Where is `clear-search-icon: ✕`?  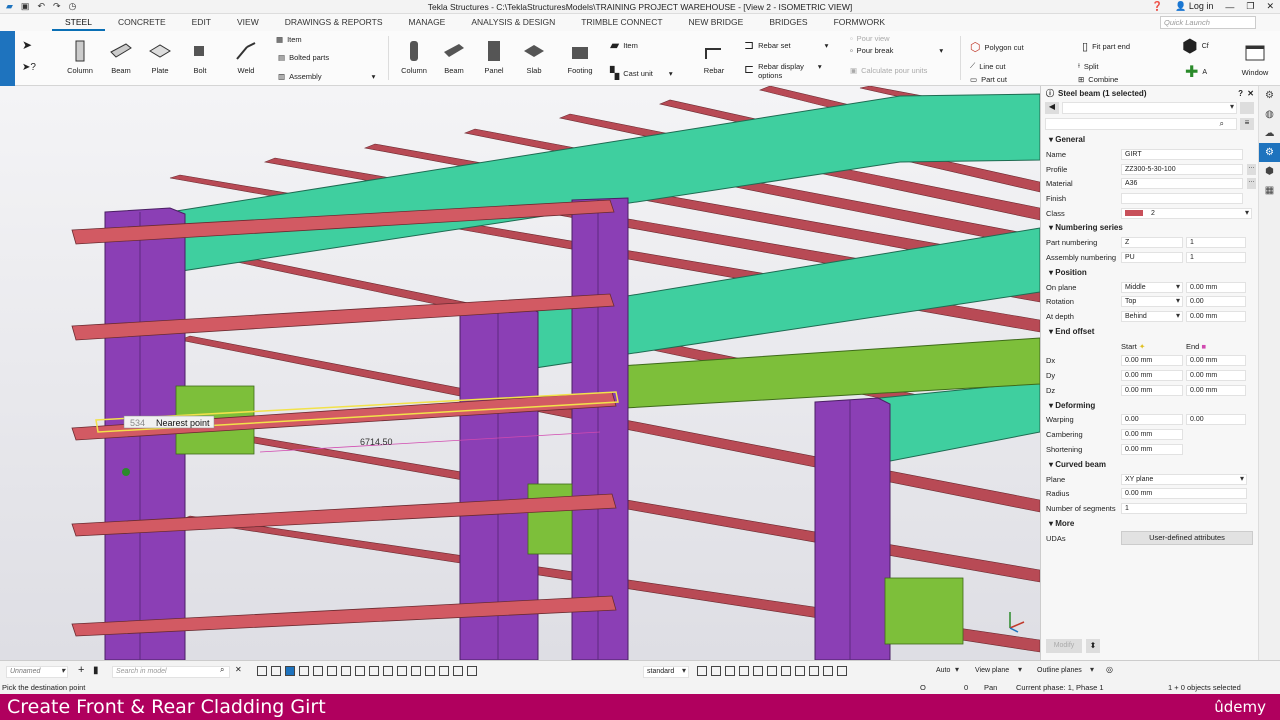 clear-search-icon: ✕ is located at coordinates (238, 669).